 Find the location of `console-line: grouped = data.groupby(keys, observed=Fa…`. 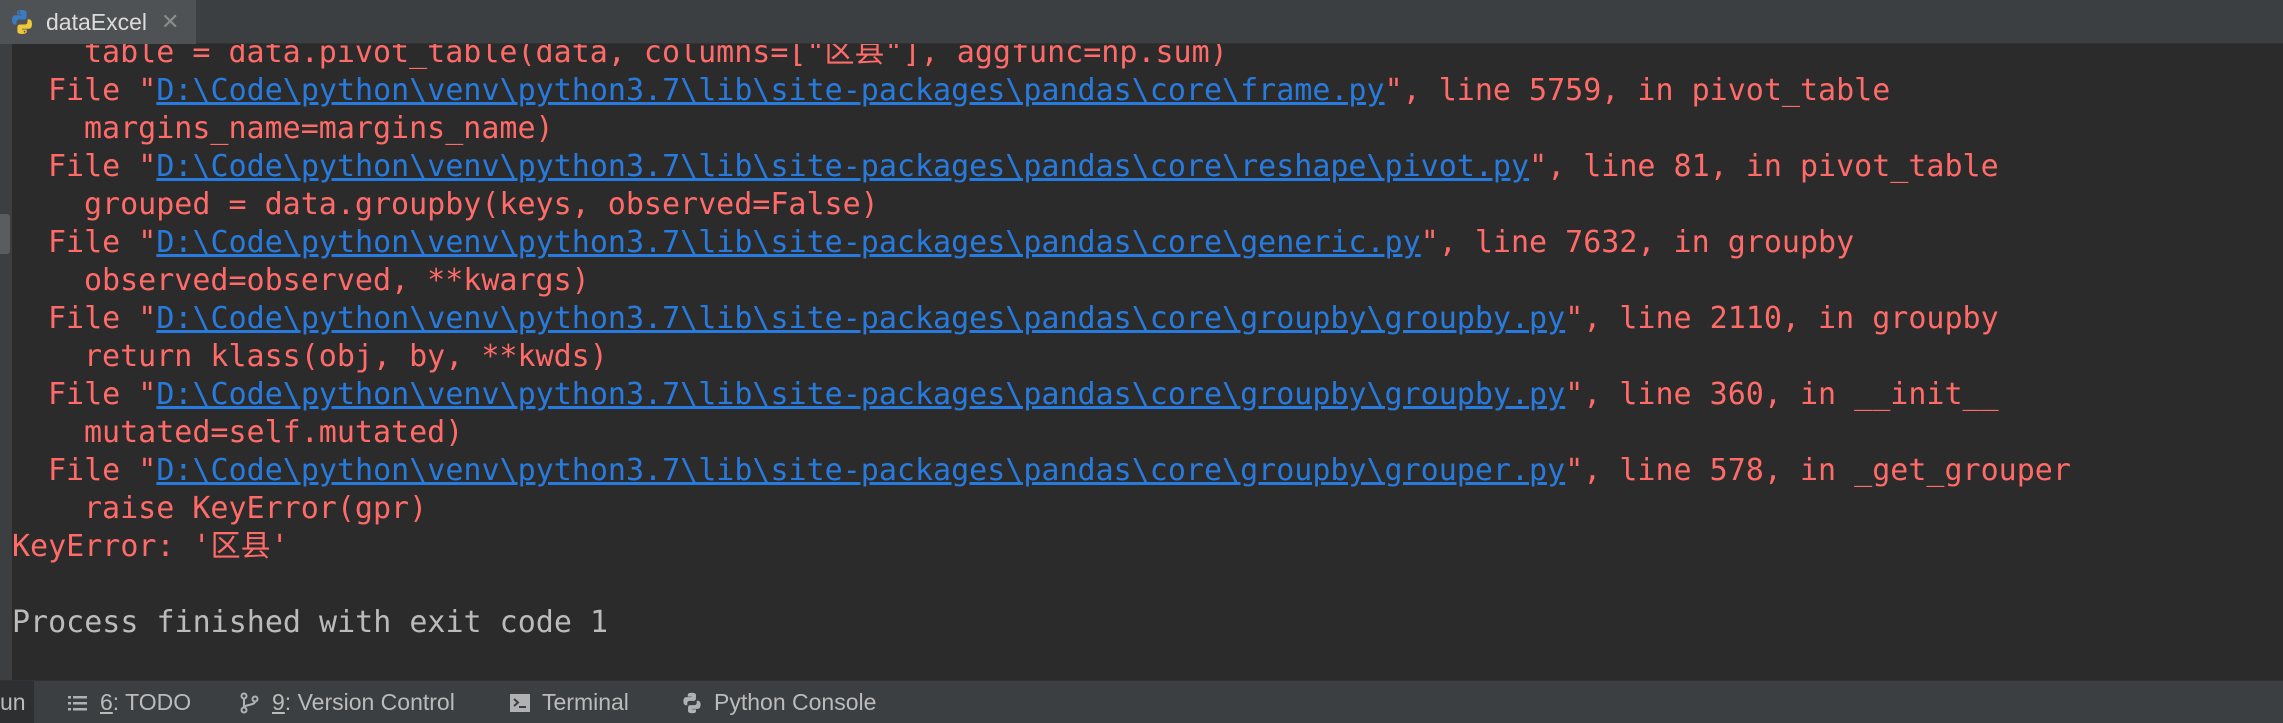

console-line: grouped = data.groupby(keys, observed=Fa… is located at coordinates (481, 205).